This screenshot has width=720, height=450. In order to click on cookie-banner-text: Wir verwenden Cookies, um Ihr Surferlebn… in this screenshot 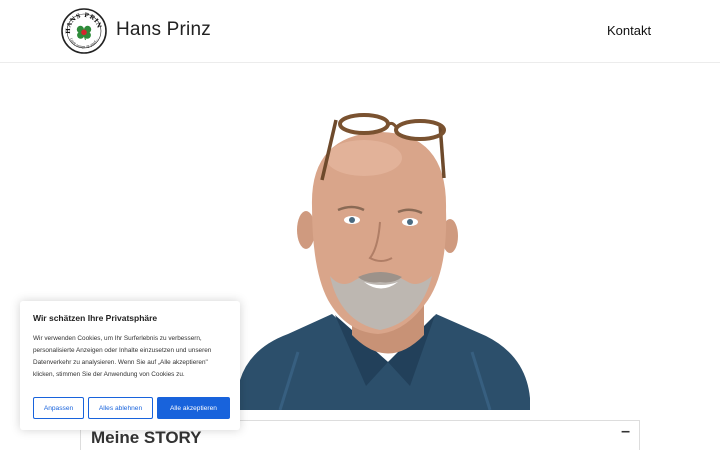, I will do `click(122, 356)`.